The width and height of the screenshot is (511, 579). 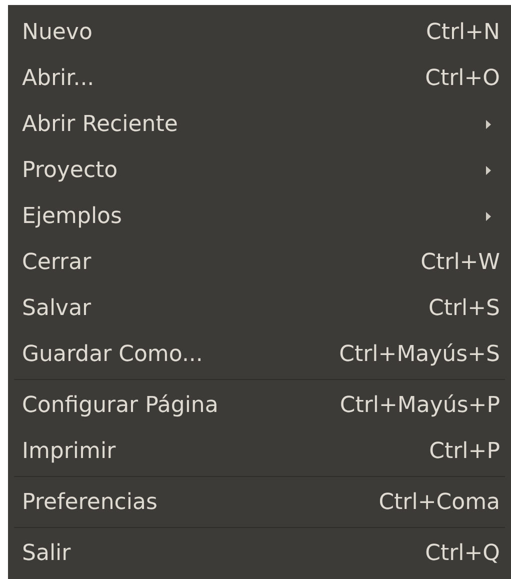 What do you see at coordinates (259, 502) in the screenshot?
I see `menu-item: Preferencias Ctrl+Coma` at bounding box center [259, 502].